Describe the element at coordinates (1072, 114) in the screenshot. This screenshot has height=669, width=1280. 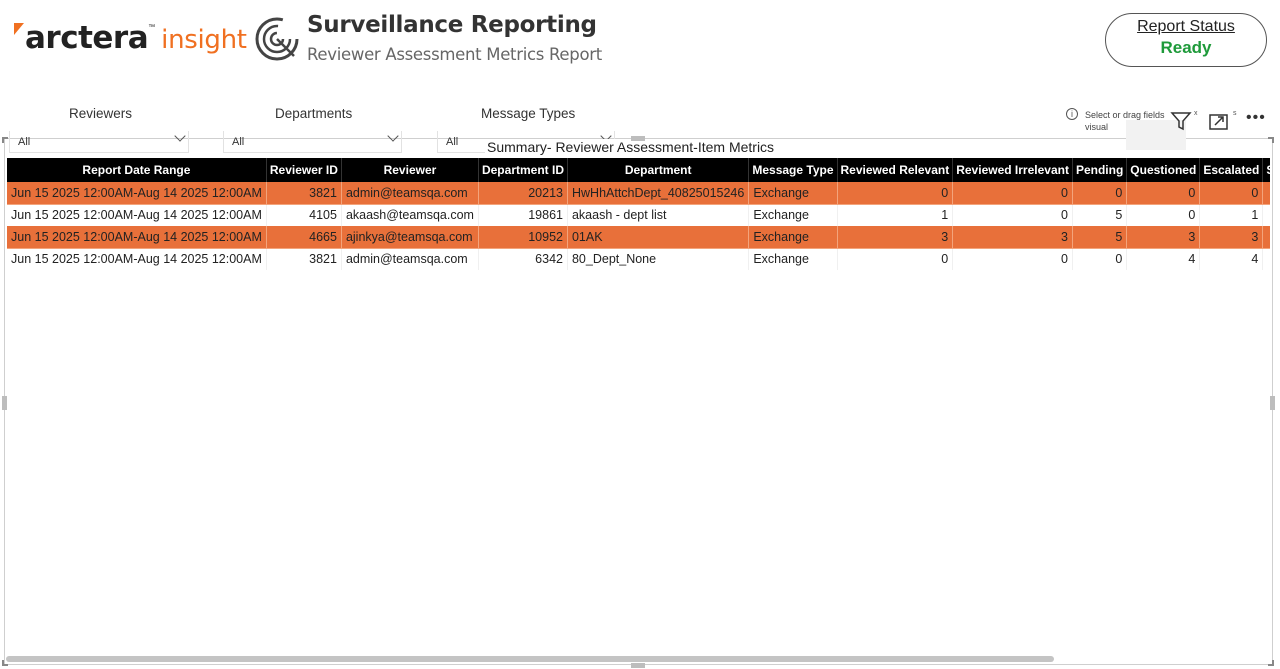
I see `info-icon: i` at that location.